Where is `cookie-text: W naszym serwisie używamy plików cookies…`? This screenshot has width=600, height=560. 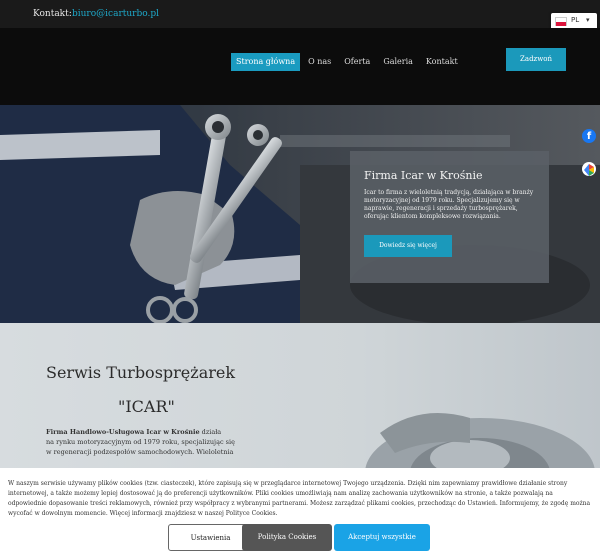 cookie-text: W naszym serwisie używamy plików cookies… is located at coordinates (299, 498).